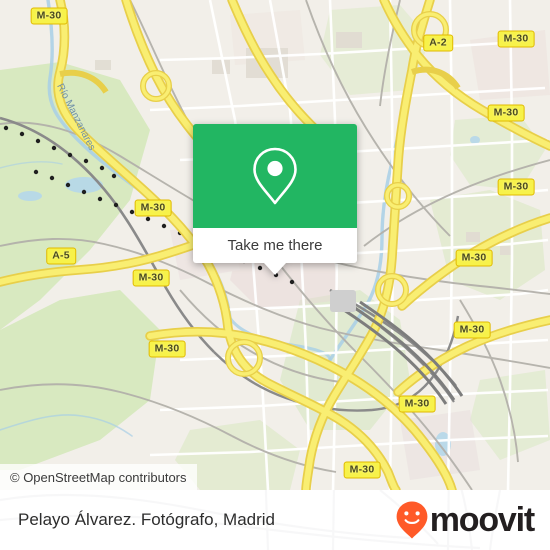 Image resolution: width=550 pixels, height=550 pixels. I want to click on road-shield-a-2: A-2, so click(438, 43).